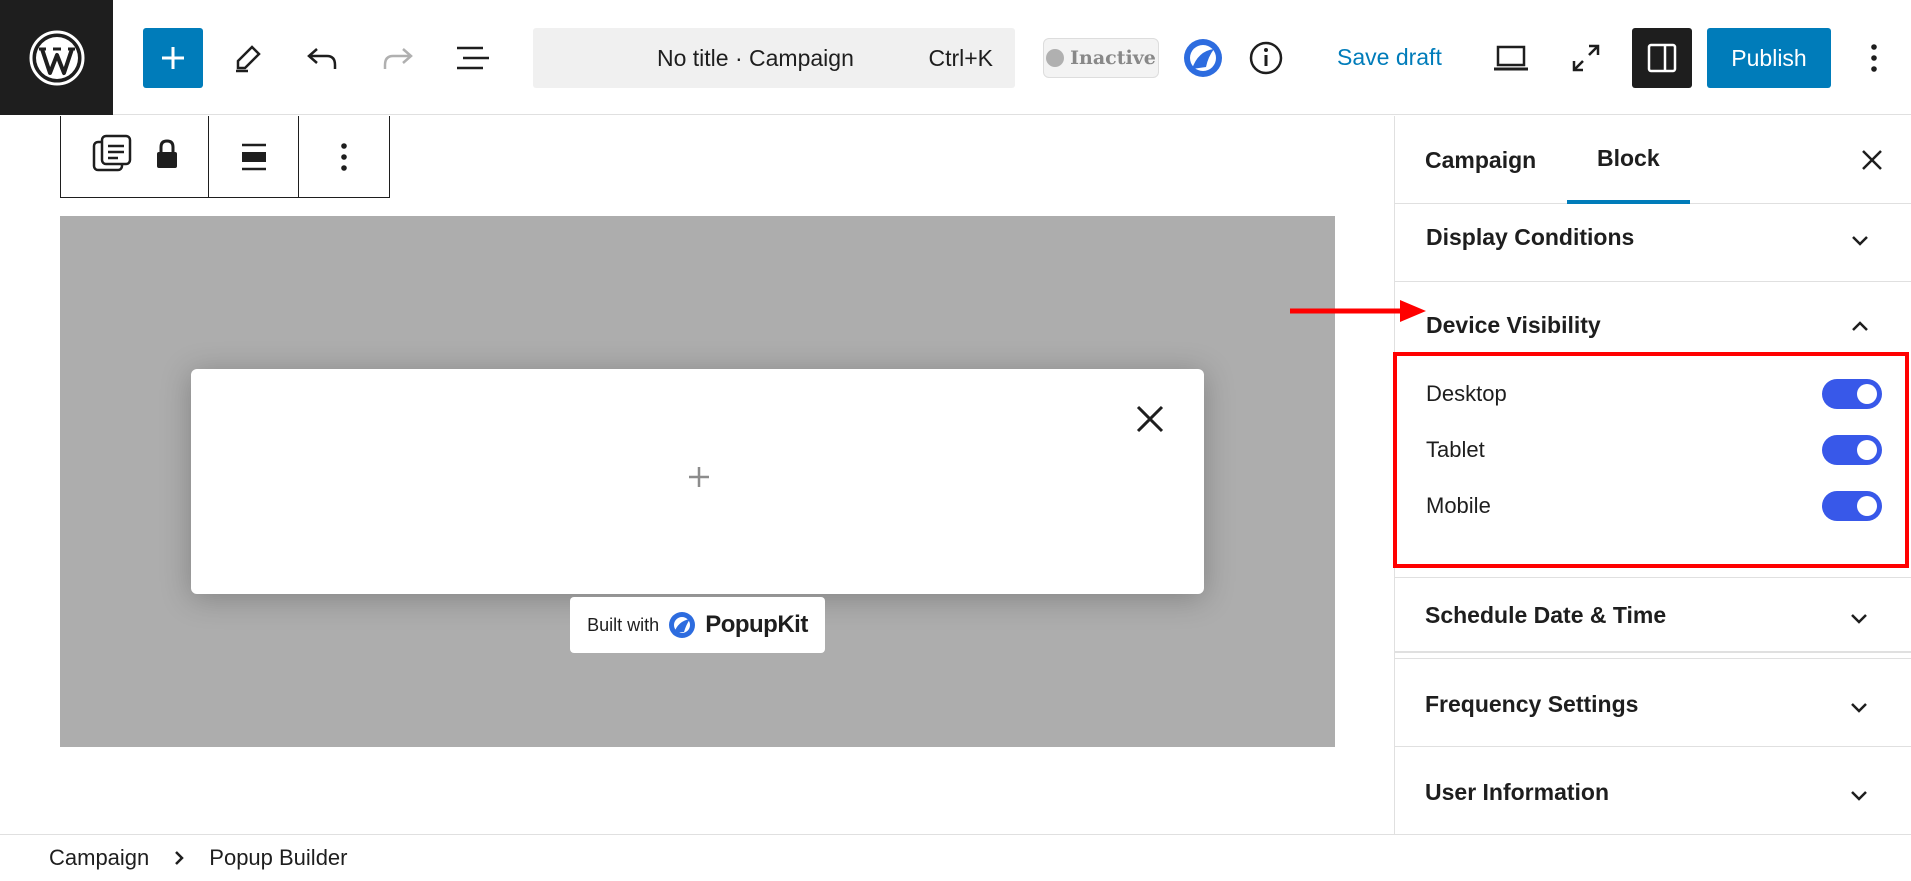 The height and width of the screenshot is (881, 1911). I want to click on wordpress-icon, so click(56, 57).